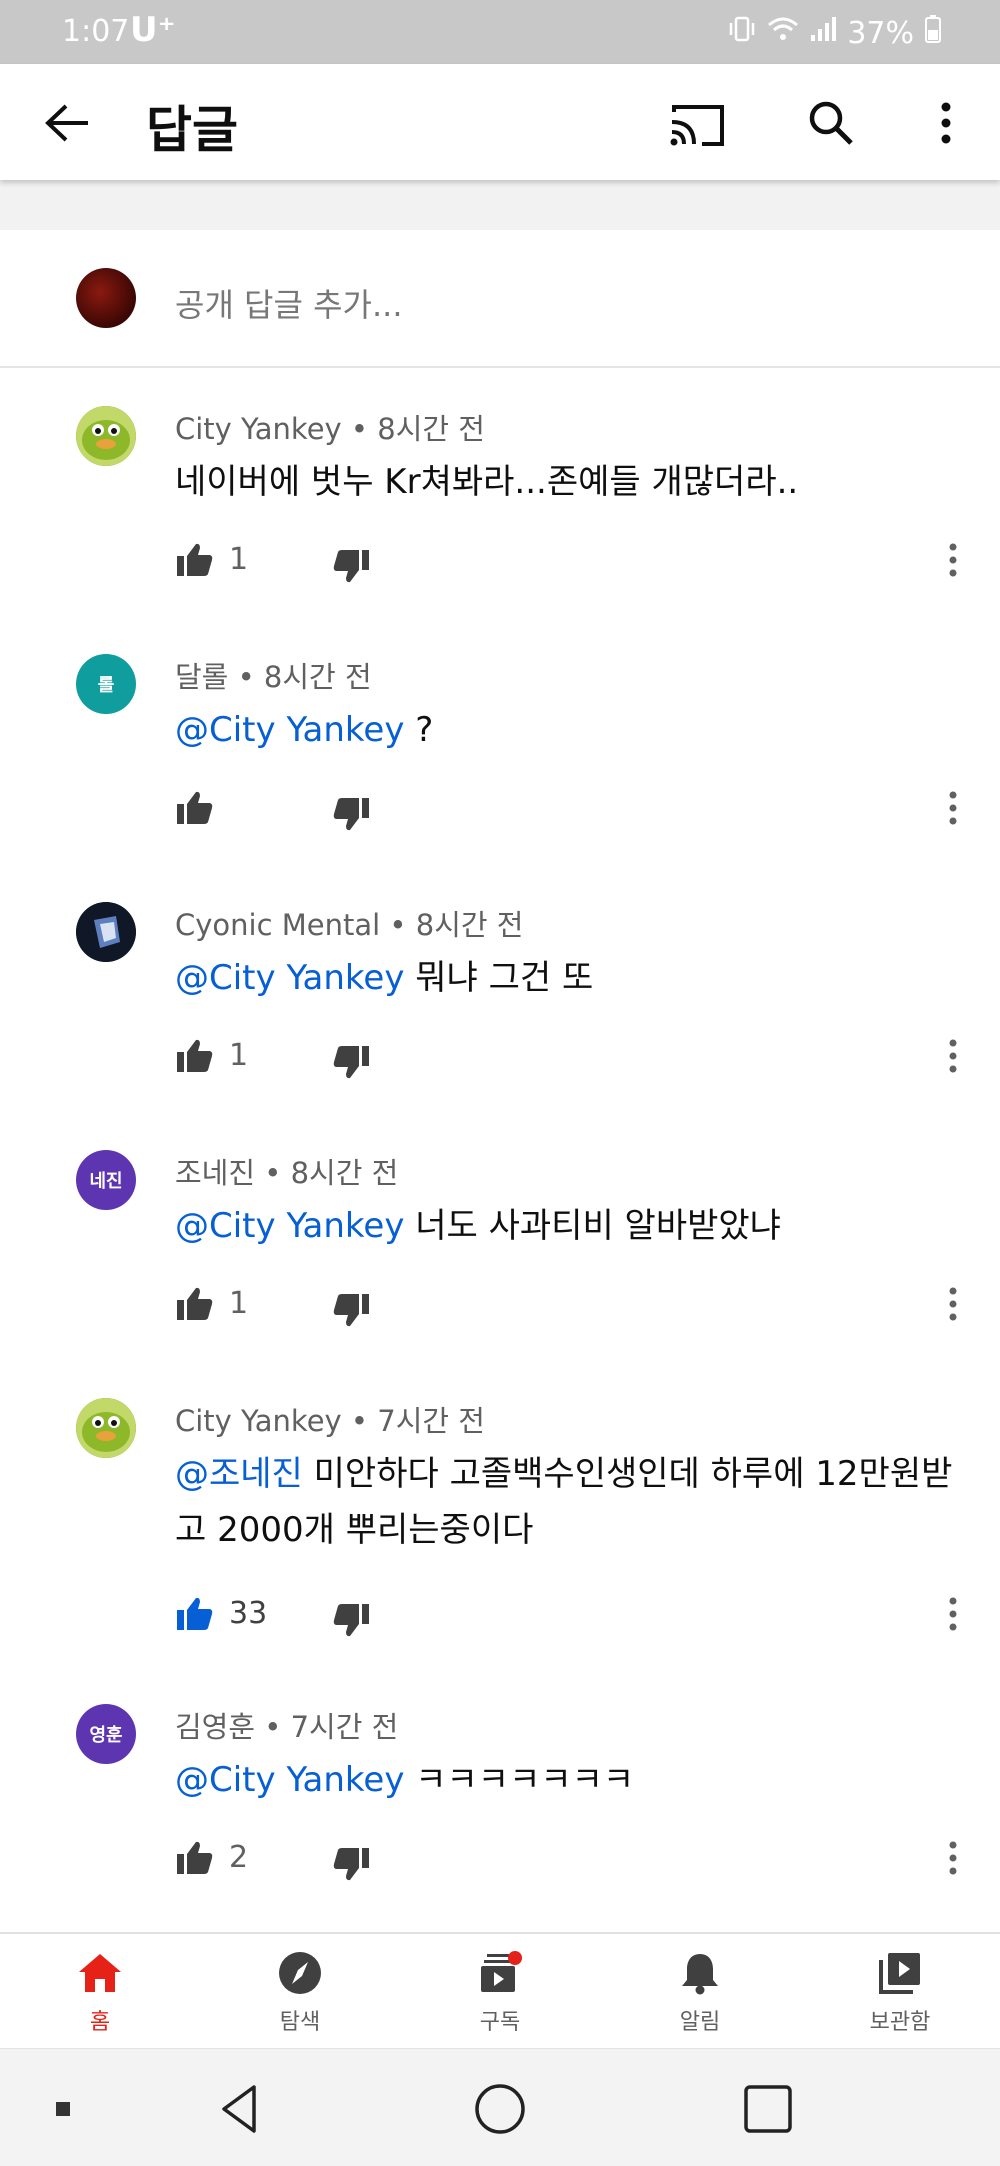 This screenshot has height=2166, width=1000. I want to click on bottom-navigation: 홈 탐색 구독 알림 보관함, so click(500, 1990).